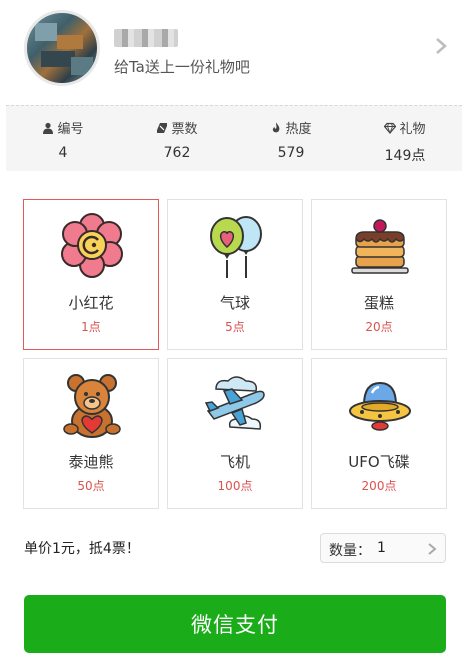 The image size is (468, 664). I want to click on gift-cake: 蛋糕 20点, so click(379, 274).